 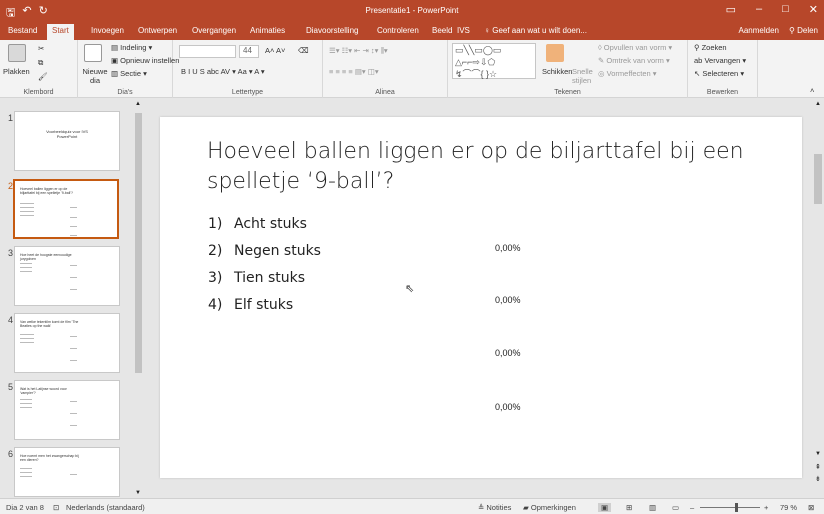 I want to click on tab-invoegen: Invoegen, so click(x=107, y=30).